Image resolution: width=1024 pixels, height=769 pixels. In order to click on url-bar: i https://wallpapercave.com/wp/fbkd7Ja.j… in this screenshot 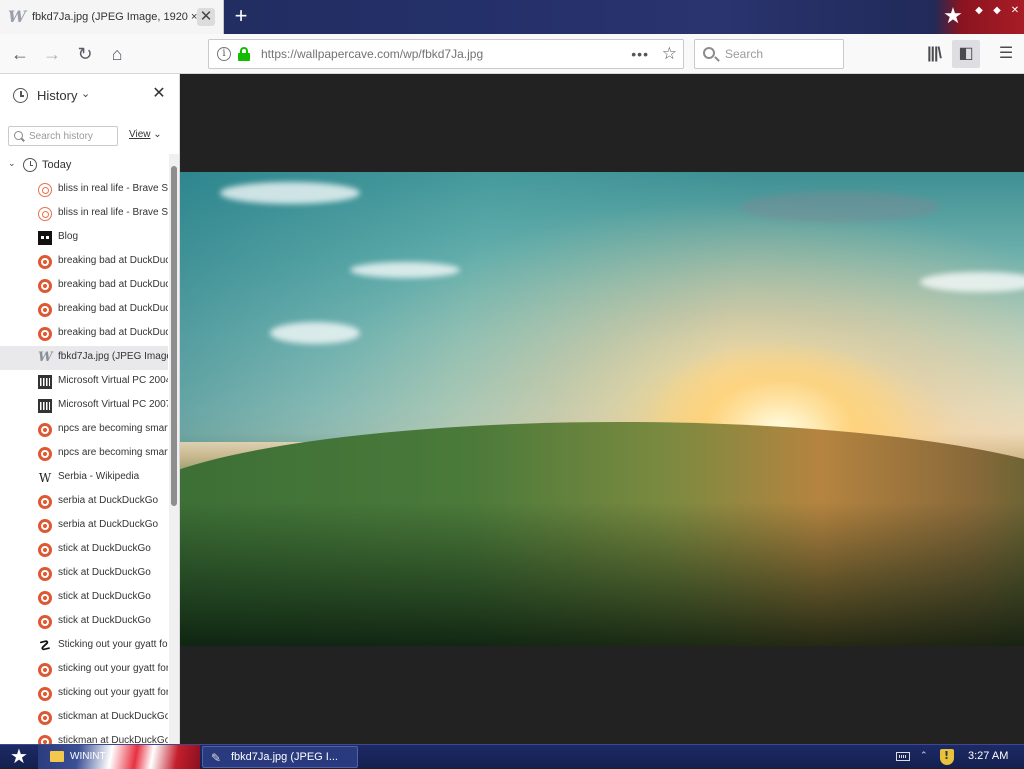, I will do `click(446, 54)`.